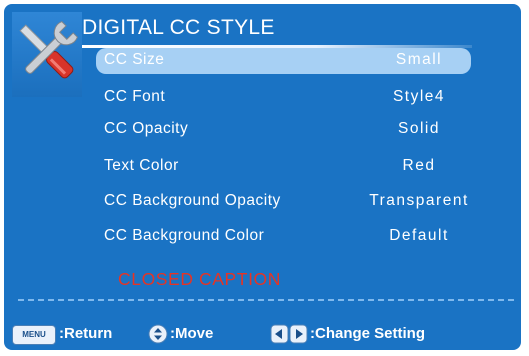 This screenshot has width=529, height=356. Describe the element at coordinates (262, 335) in the screenshot. I see `key-help-bar: MENU :Return :Move :Change Setting` at that location.